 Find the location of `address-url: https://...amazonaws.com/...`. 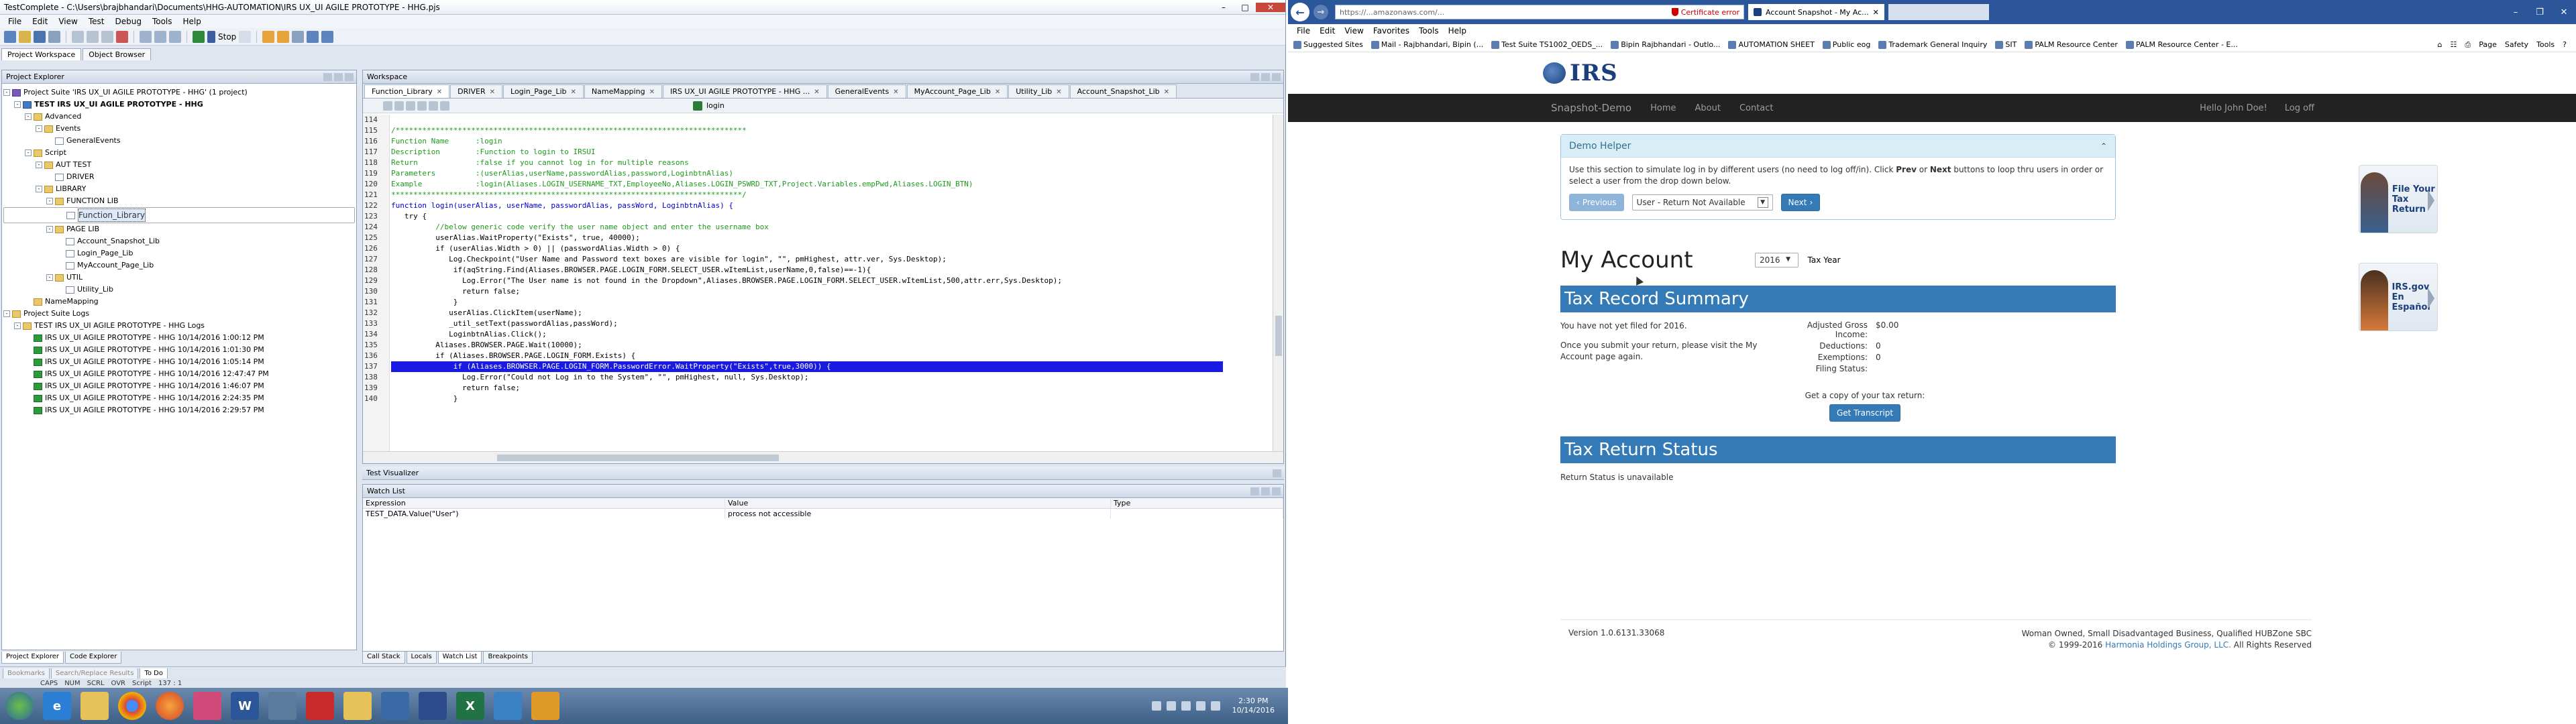

address-url: https://...amazonaws.com/... is located at coordinates (1392, 13).